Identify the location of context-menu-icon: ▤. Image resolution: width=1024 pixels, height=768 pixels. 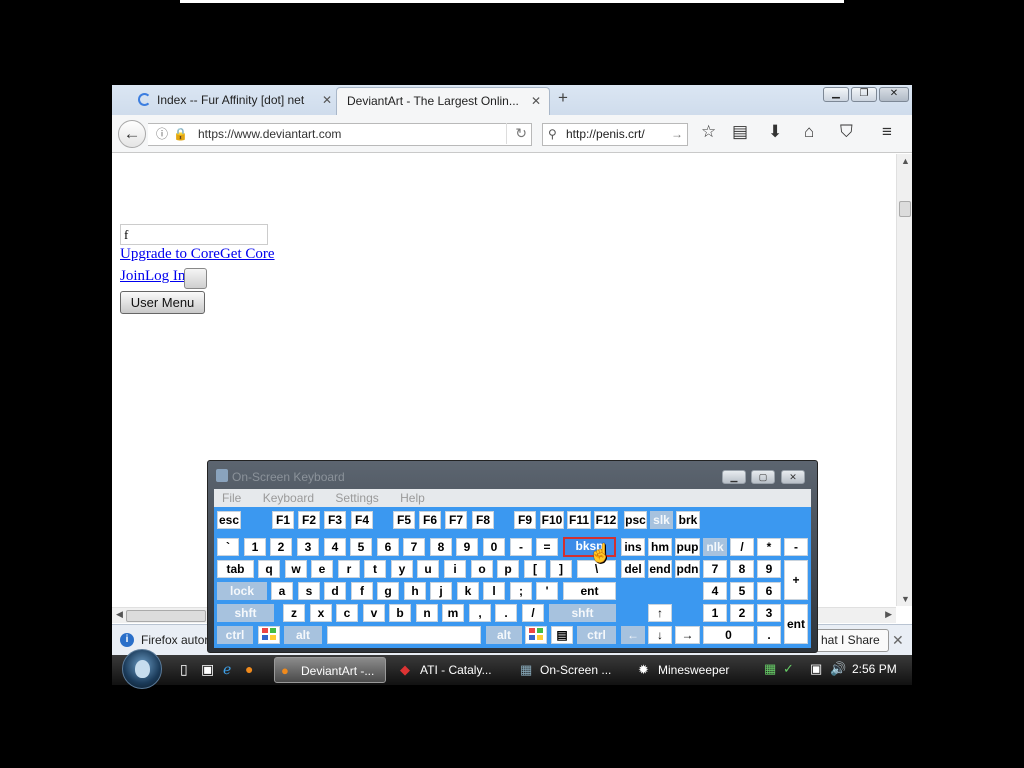
(562, 635).